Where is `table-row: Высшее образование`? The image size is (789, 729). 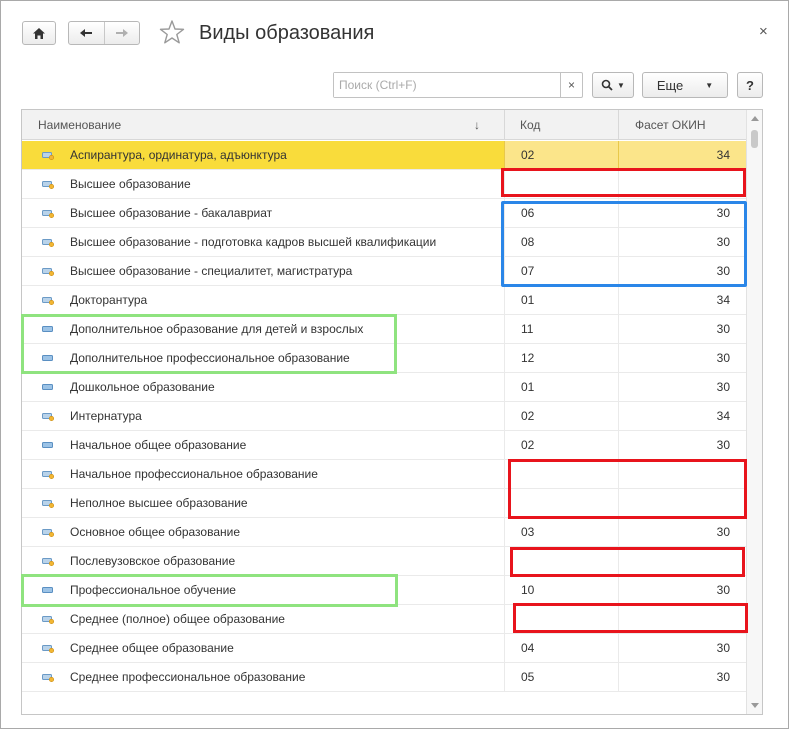
table-row: Высшее образование is located at coordinates (384, 184).